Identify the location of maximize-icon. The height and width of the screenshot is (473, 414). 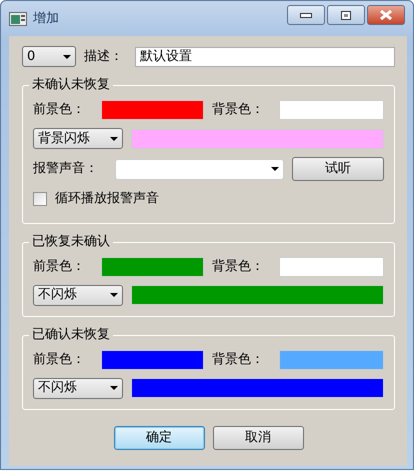
(346, 15).